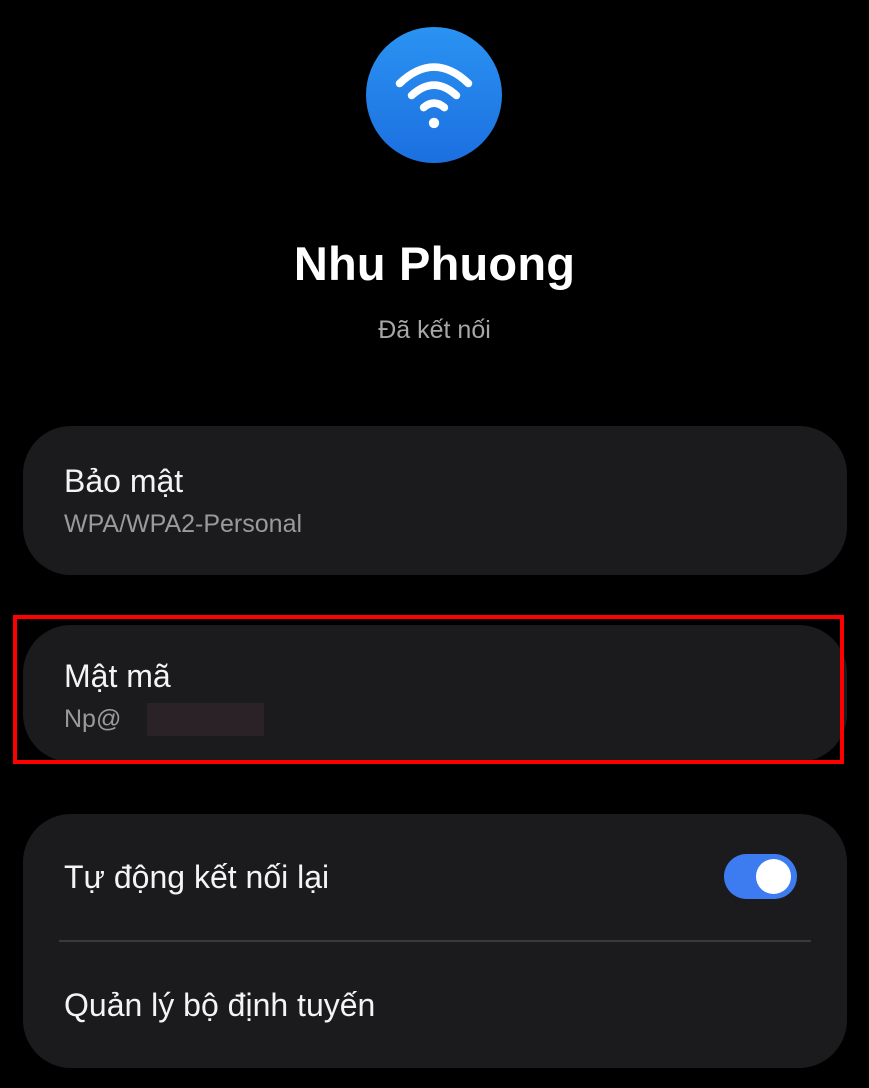 The width and height of the screenshot is (869, 1088). I want to click on security-value: WPA/WPA2-Personal, so click(183, 524).